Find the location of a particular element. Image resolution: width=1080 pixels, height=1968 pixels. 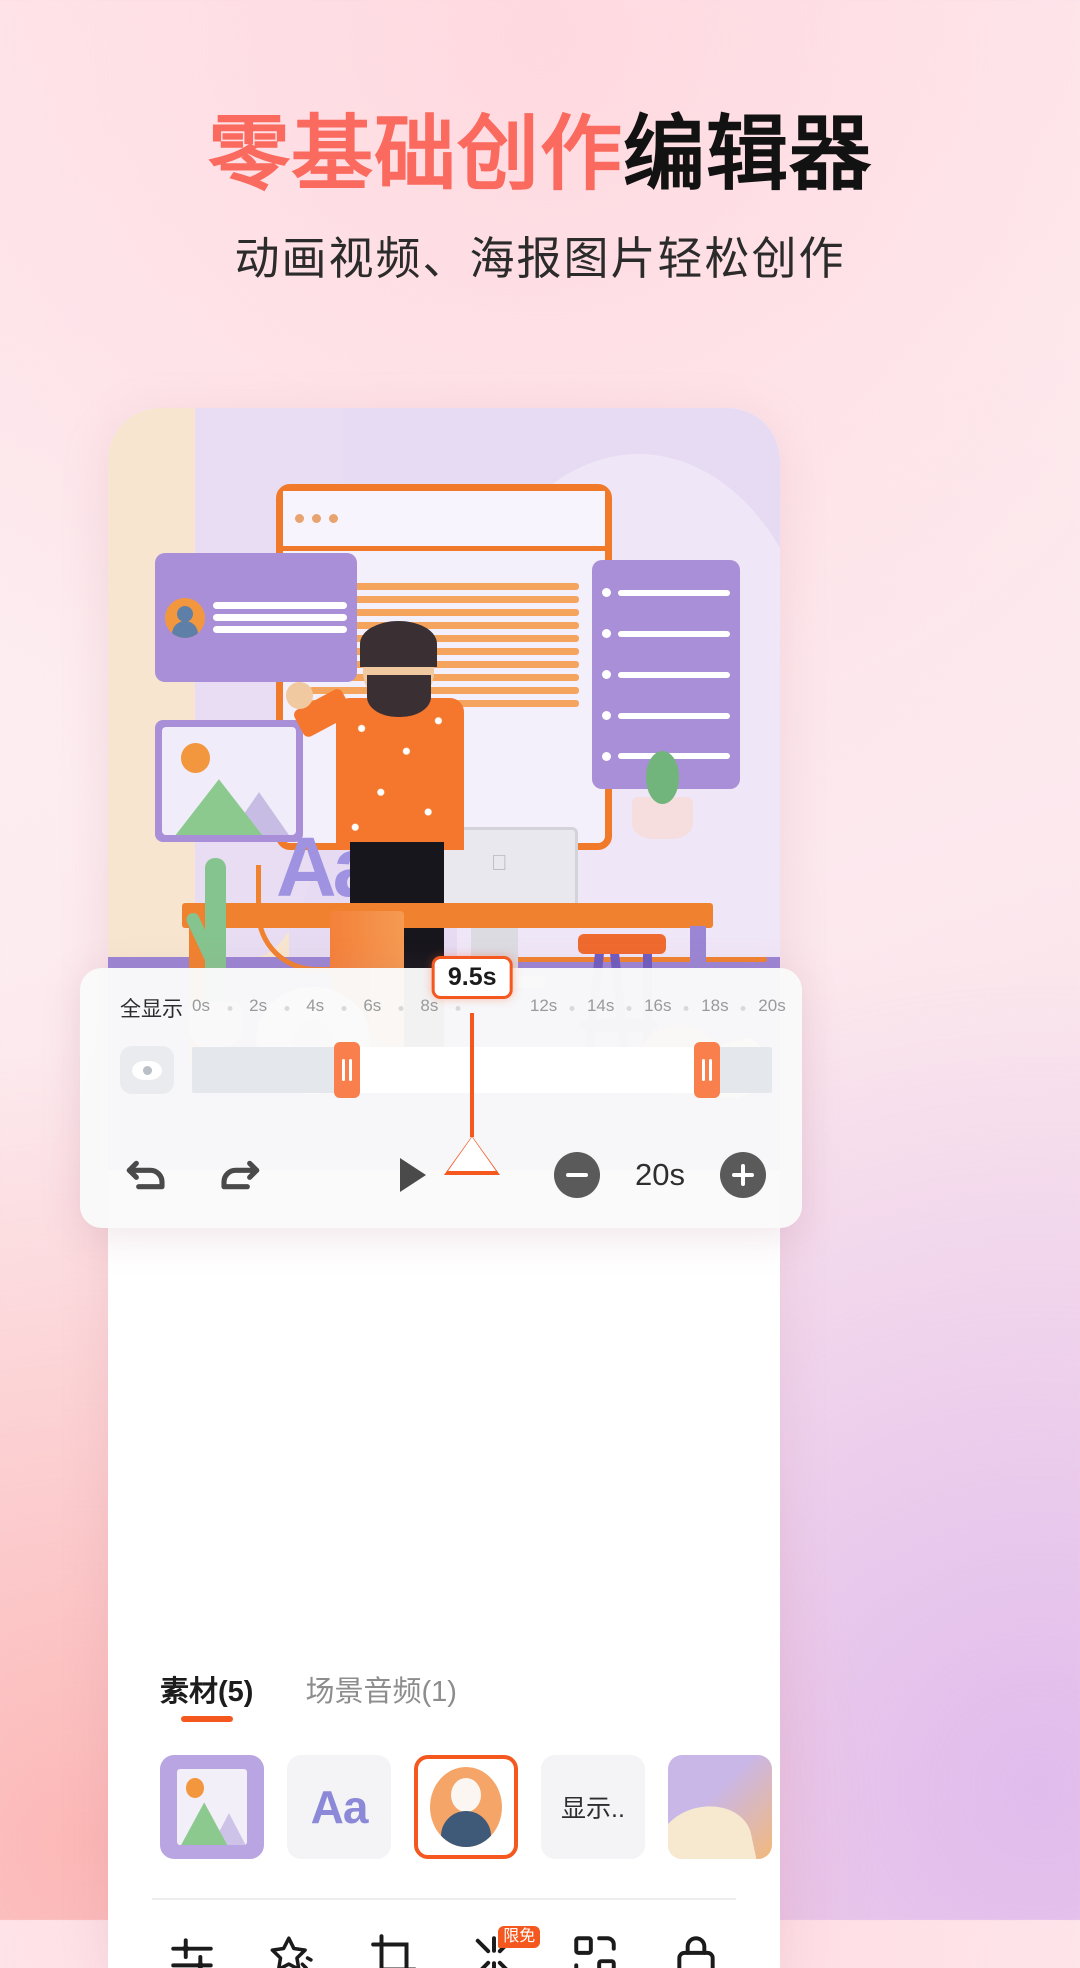

timeline-tick-2s: 2s is located at coordinates (258, 1006).